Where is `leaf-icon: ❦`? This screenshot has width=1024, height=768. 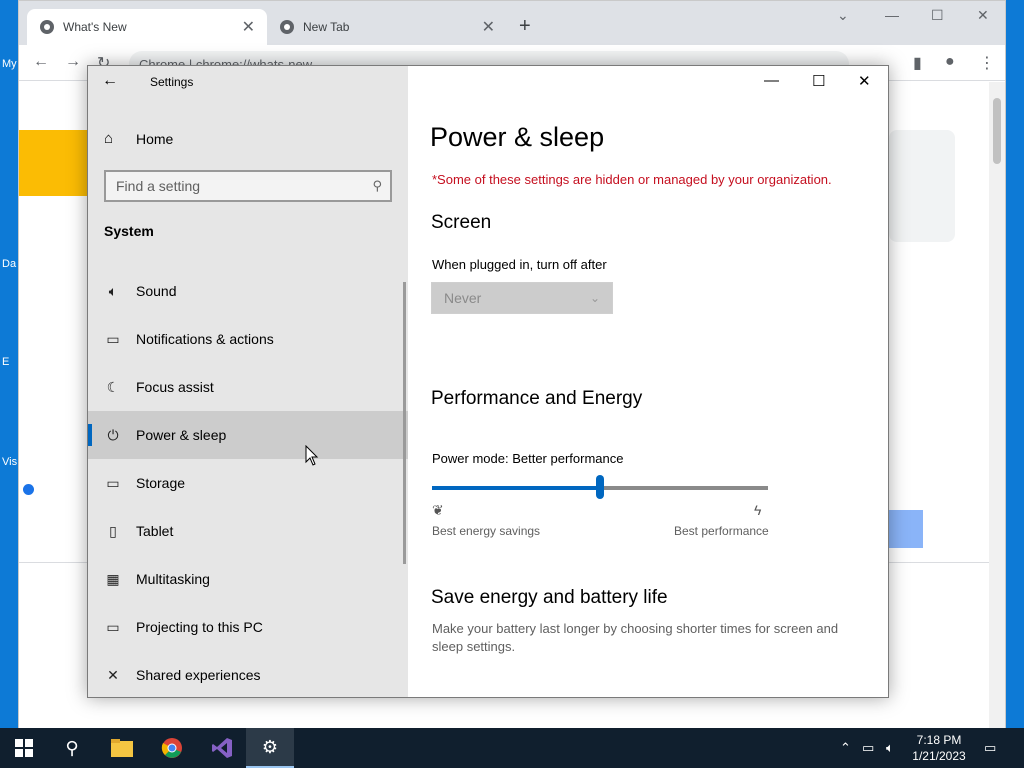 leaf-icon: ❦ is located at coordinates (438, 510).